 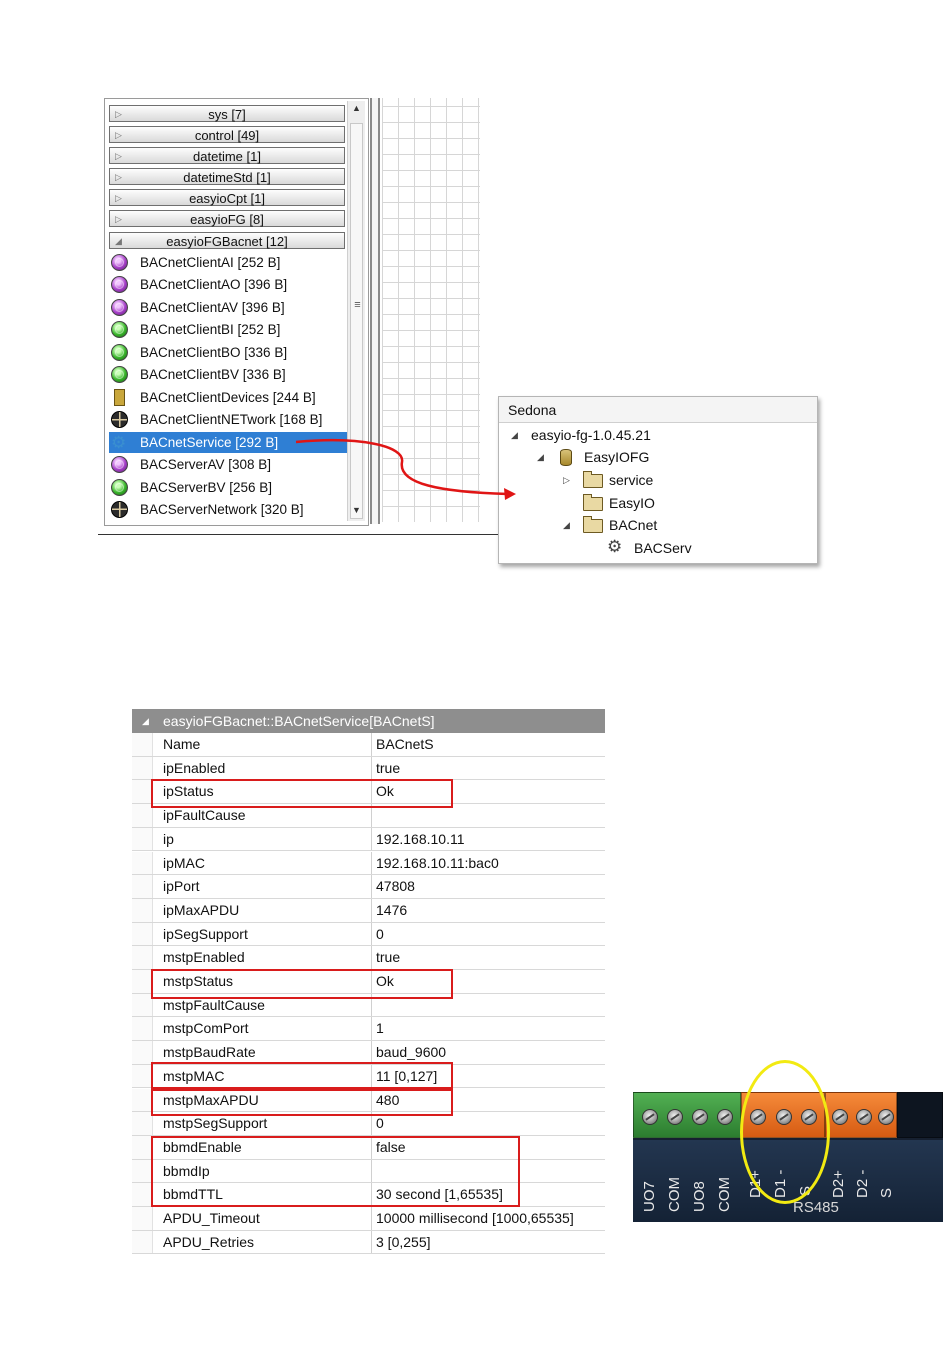 What do you see at coordinates (302, 1102) in the screenshot?
I see `highlight-box-mstpmaxapdu` at bounding box center [302, 1102].